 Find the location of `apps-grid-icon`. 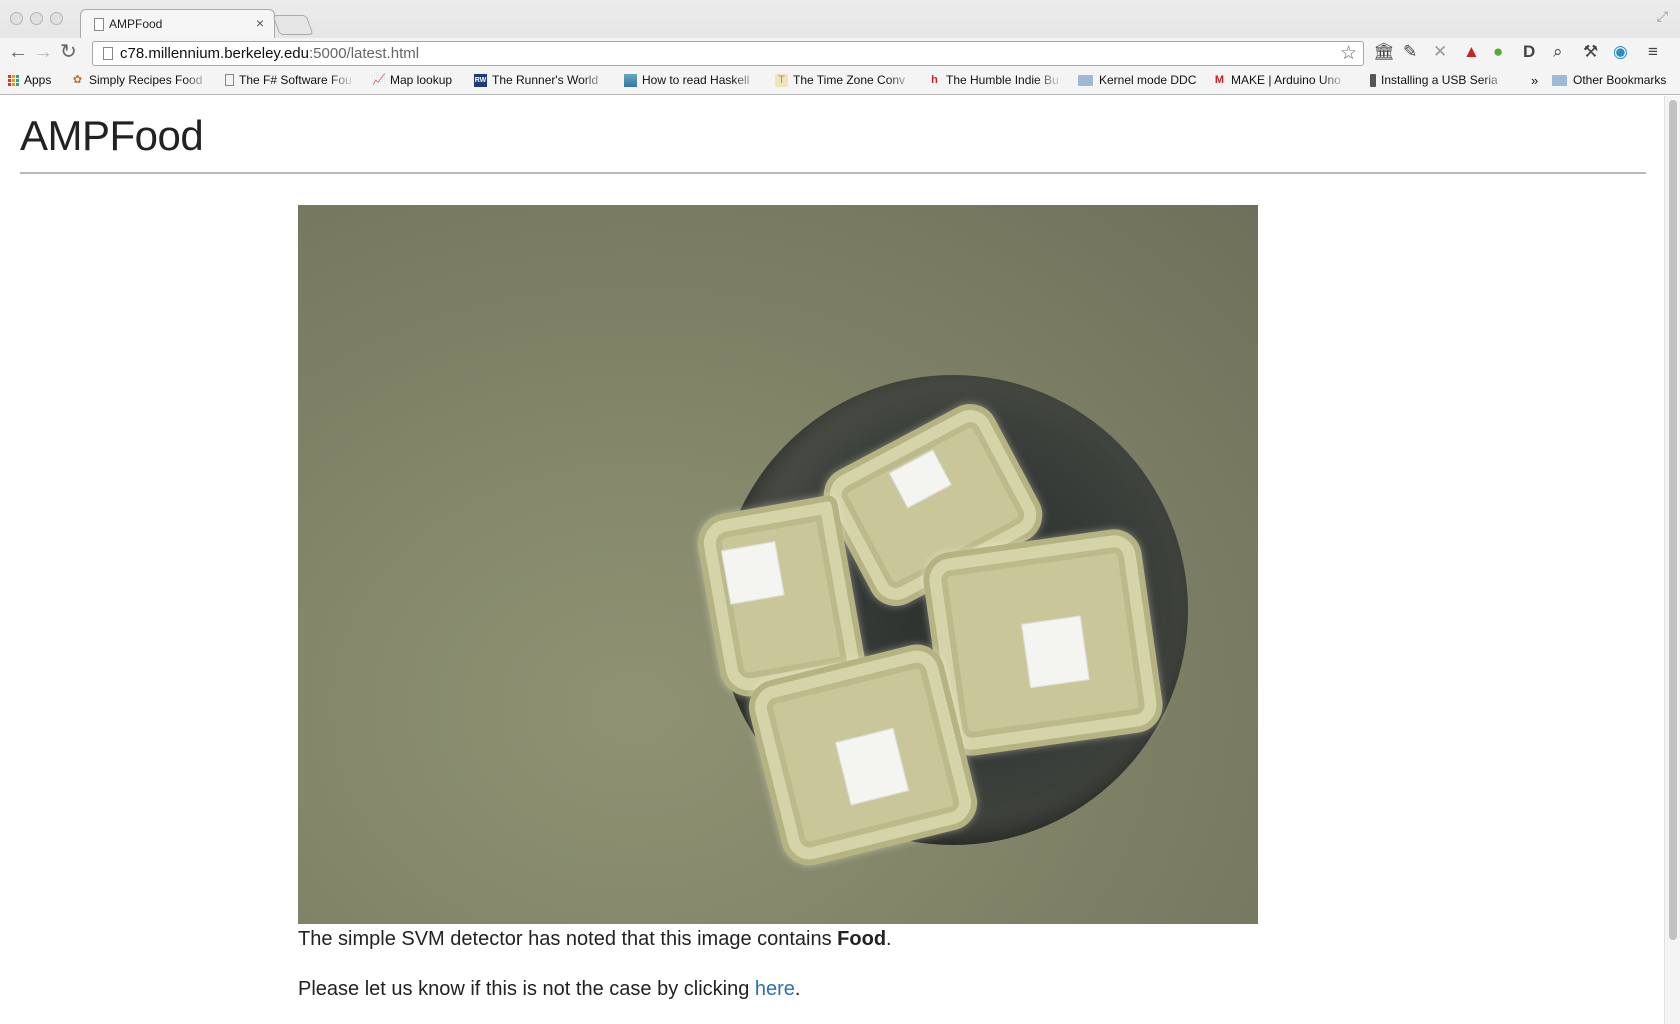

apps-grid-icon is located at coordinates (13, 80).